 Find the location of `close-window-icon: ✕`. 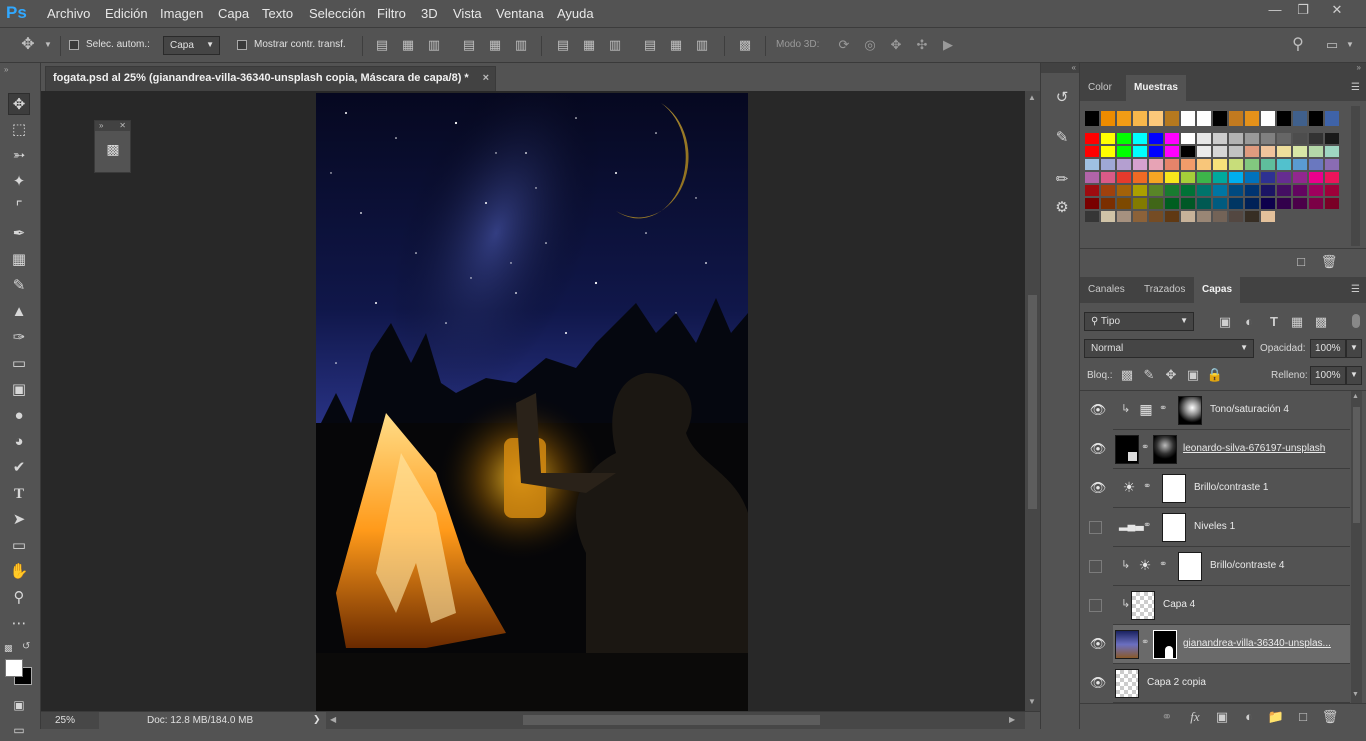

close-window-icon: ✕ is located at coordinates (1337, 11).